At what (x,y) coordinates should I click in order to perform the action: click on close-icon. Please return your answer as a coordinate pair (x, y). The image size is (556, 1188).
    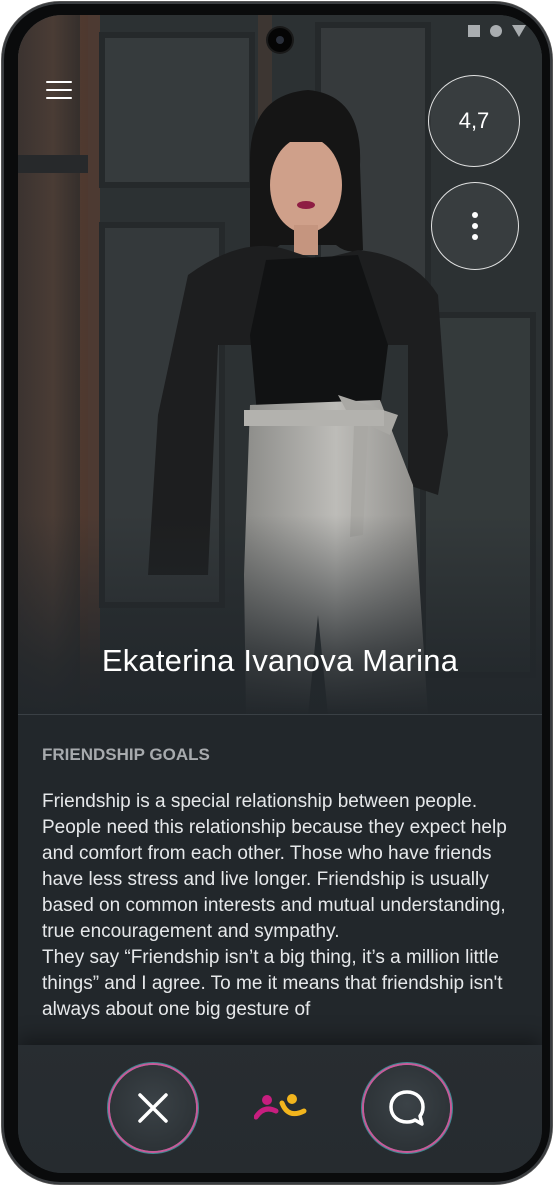
    Looking at the image, I should click on (153, 1108).